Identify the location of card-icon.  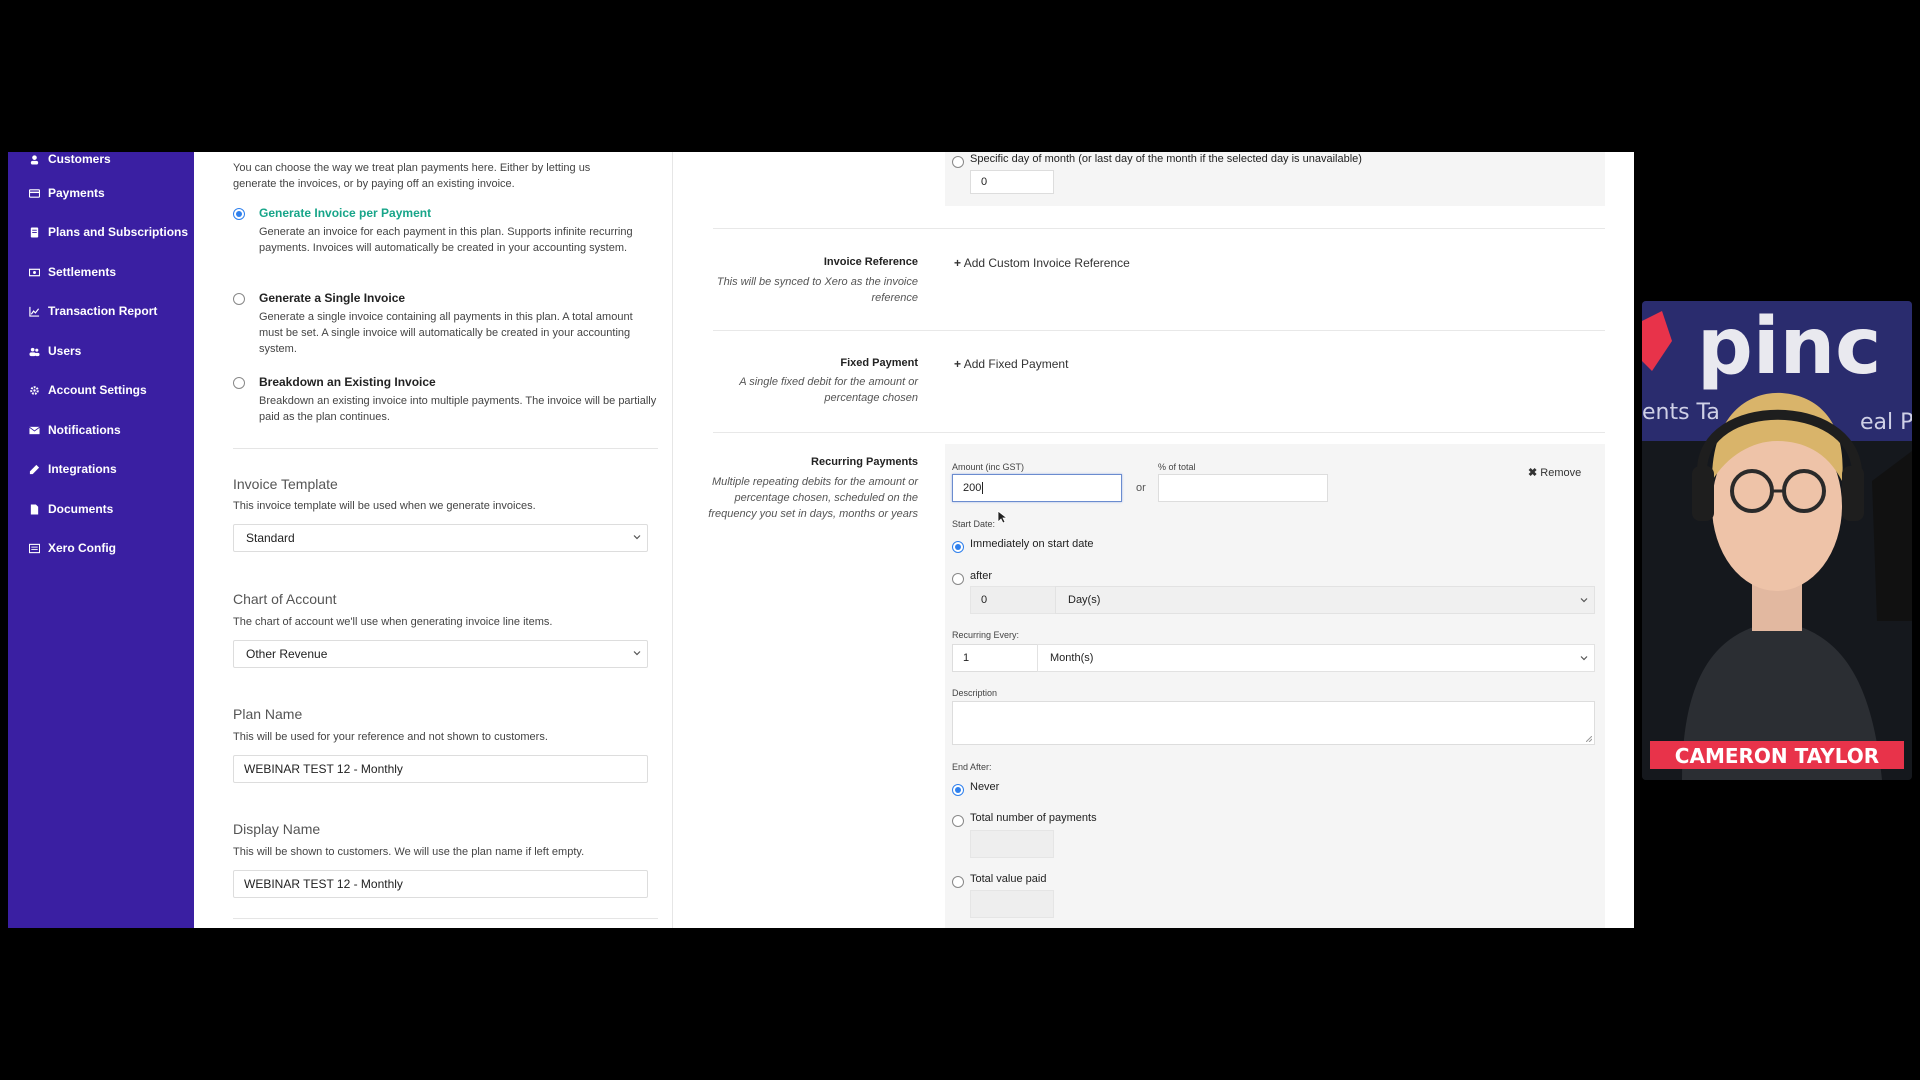
(34, 193).